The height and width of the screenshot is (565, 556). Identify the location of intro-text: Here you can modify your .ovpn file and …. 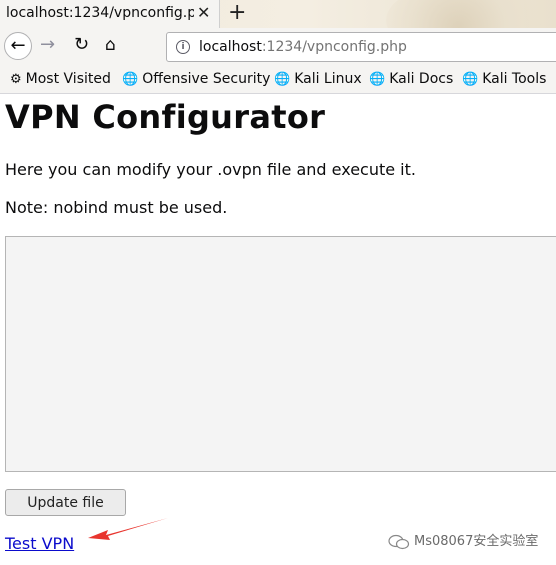
(210, 169).